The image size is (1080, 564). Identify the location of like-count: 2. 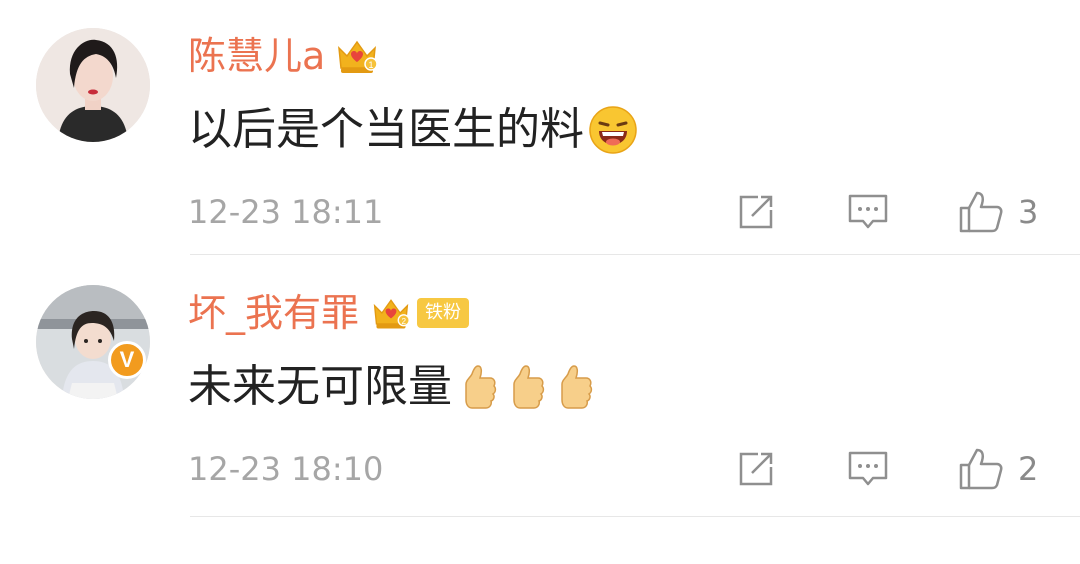
(1028, 469).